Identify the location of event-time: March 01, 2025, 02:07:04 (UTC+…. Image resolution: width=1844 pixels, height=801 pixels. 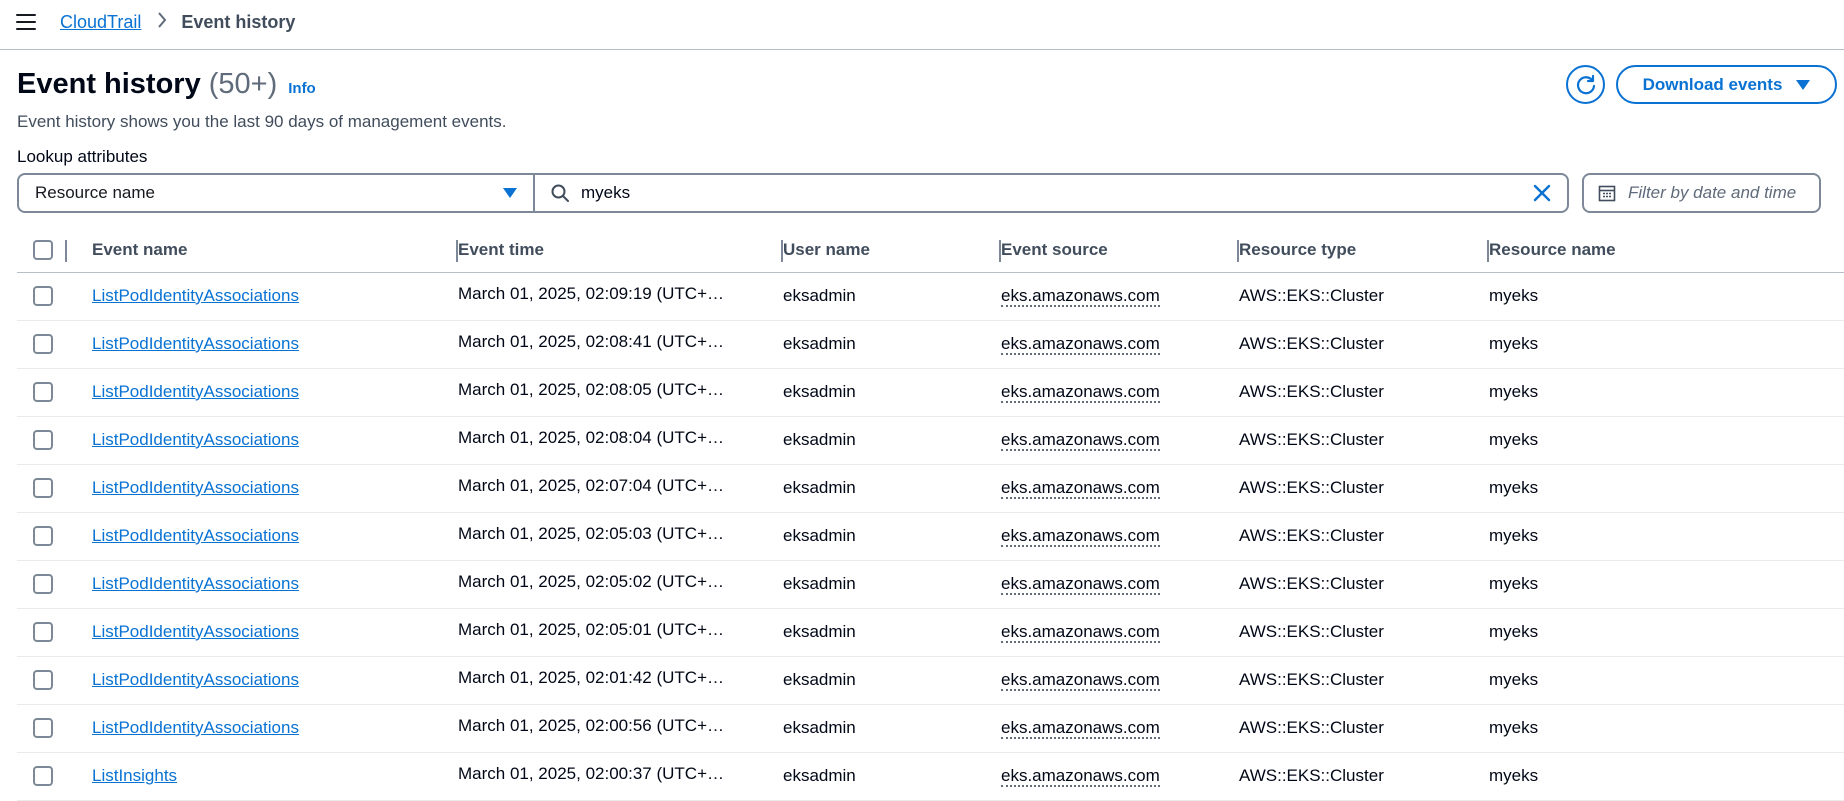
(591, 485).